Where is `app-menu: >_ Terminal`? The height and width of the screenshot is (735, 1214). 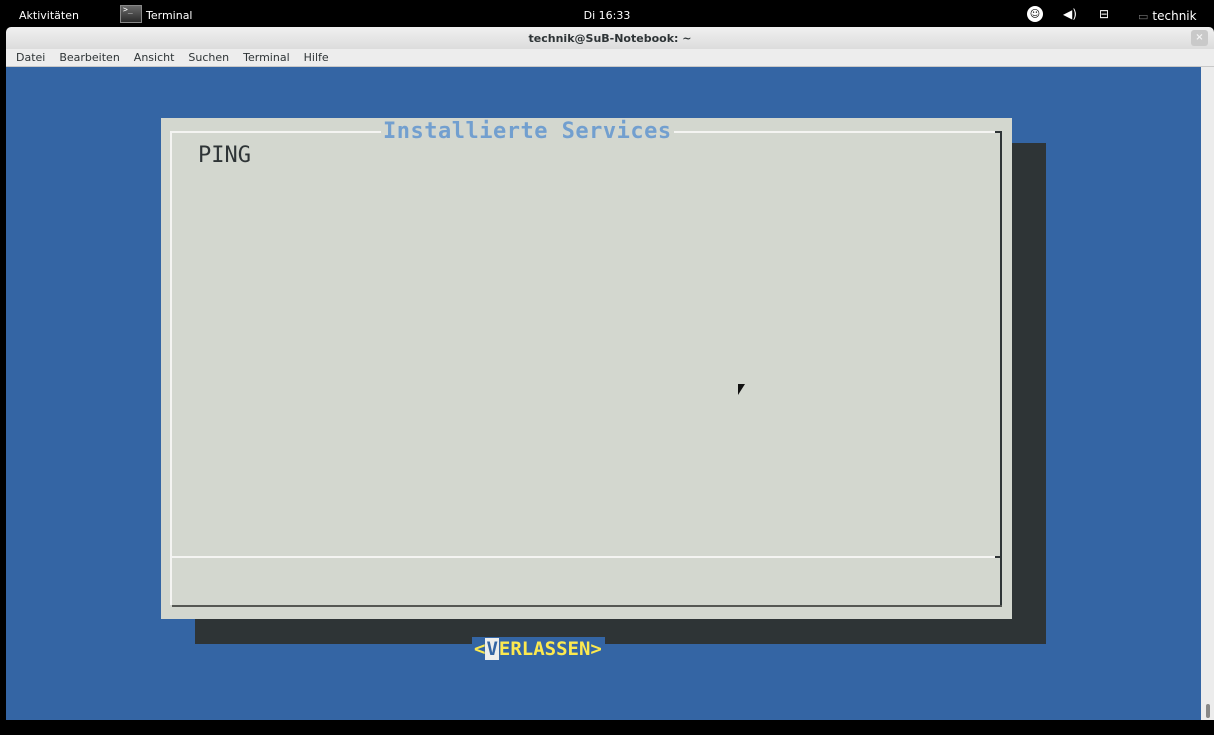 app-menu: >_ Terminal is located at coordinates (156, 14).